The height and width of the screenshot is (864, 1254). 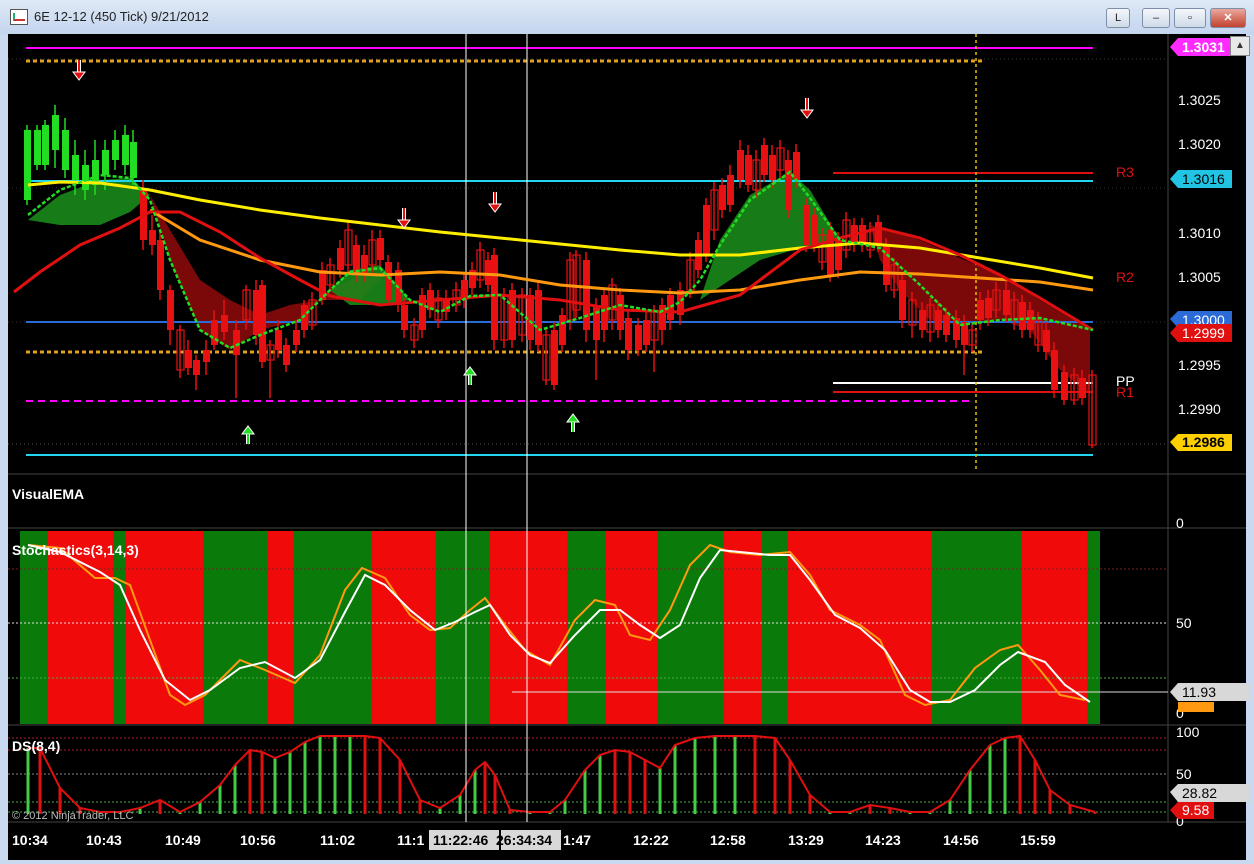 What do you see at coordinates (75, 550) in the screenshot?
I see `stochastics-label: Stochastics(3,14,3)` at bounding box center [75, 550].